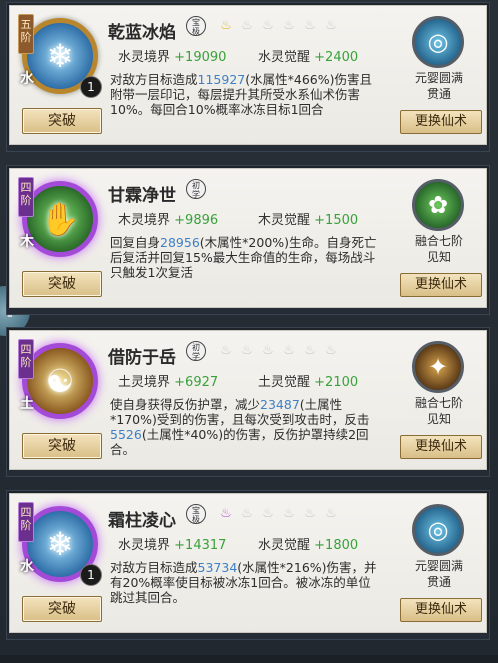 Image resolution: width=498 pixels, height=663 pixels. What do you see at coordinates (27, 242) in the screenshot?
I see `element-label: 木` at bounding box center [27, 242].